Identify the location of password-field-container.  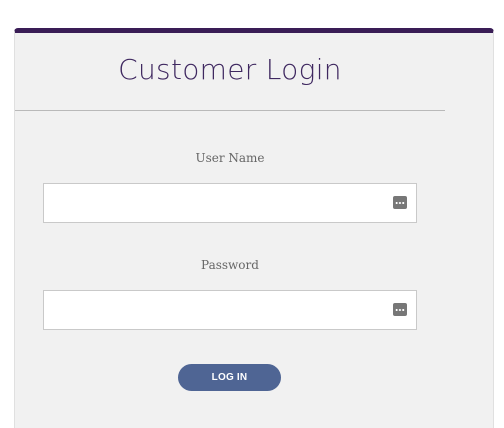
(230, 310).